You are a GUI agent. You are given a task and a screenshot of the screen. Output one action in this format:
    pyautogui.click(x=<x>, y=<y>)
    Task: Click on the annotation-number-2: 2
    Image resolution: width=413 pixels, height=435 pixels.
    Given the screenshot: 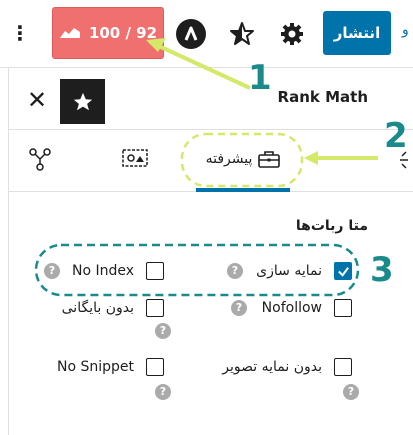 What is the action you would take?
    pyautogui.click(x=396, y=136)
    